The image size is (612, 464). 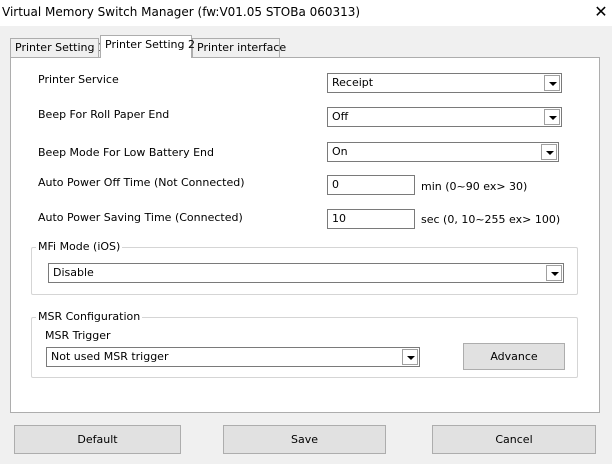 What do you see at coordinates (79, 246) in the screenshot?
I see `mfi-group-legend: MFi Mode (iOS)` at bounding box center [79, 246].